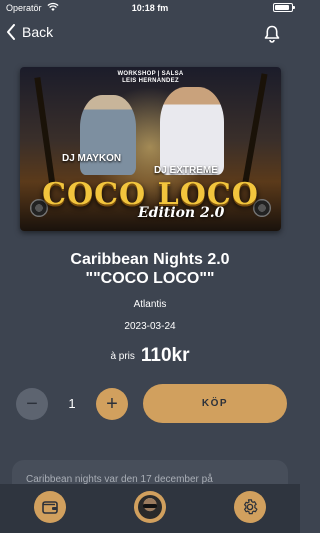 The height and width of the screenshot is (533, 320). What do you see at coordinates (150, 269) in the screenshot?
I see `event-title: Caribbean Nights 2.0 ""COCO LOCO""` at bounding box center [150, 269].